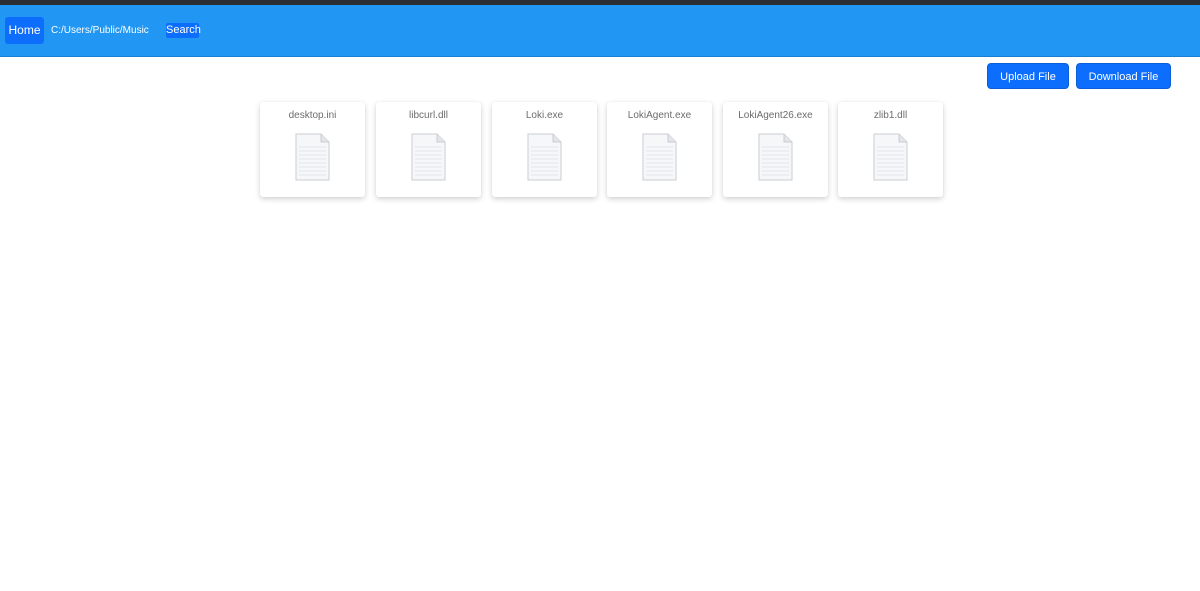 This screenshot has height=591, width=1200. Describe the element at coordinates (544, 115) in the screenshot. I see `file-name: Loki.exe` at that location.